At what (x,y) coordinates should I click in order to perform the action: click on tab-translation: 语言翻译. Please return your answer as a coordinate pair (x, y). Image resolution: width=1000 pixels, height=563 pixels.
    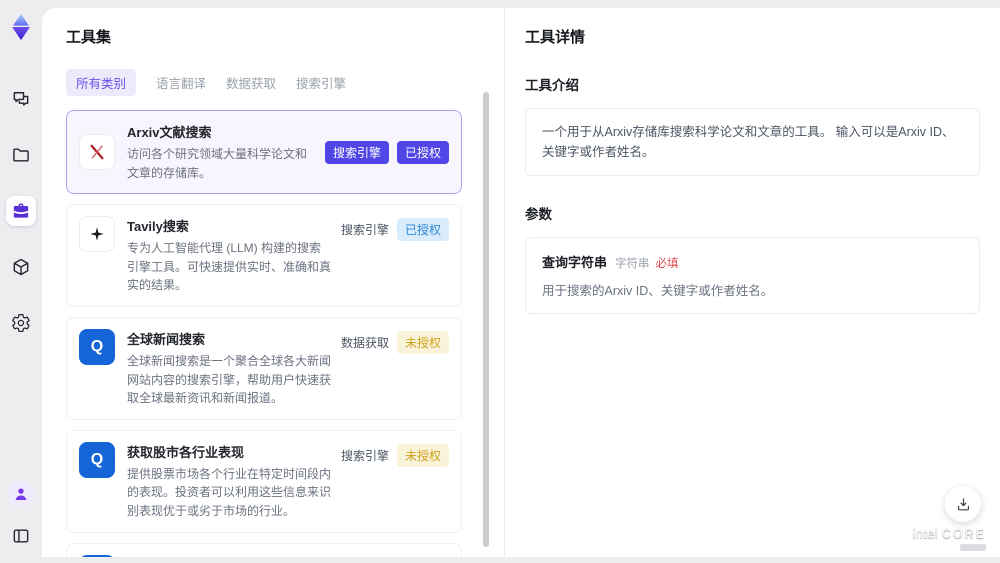
    Looking at the image, I should click on (181, 82).